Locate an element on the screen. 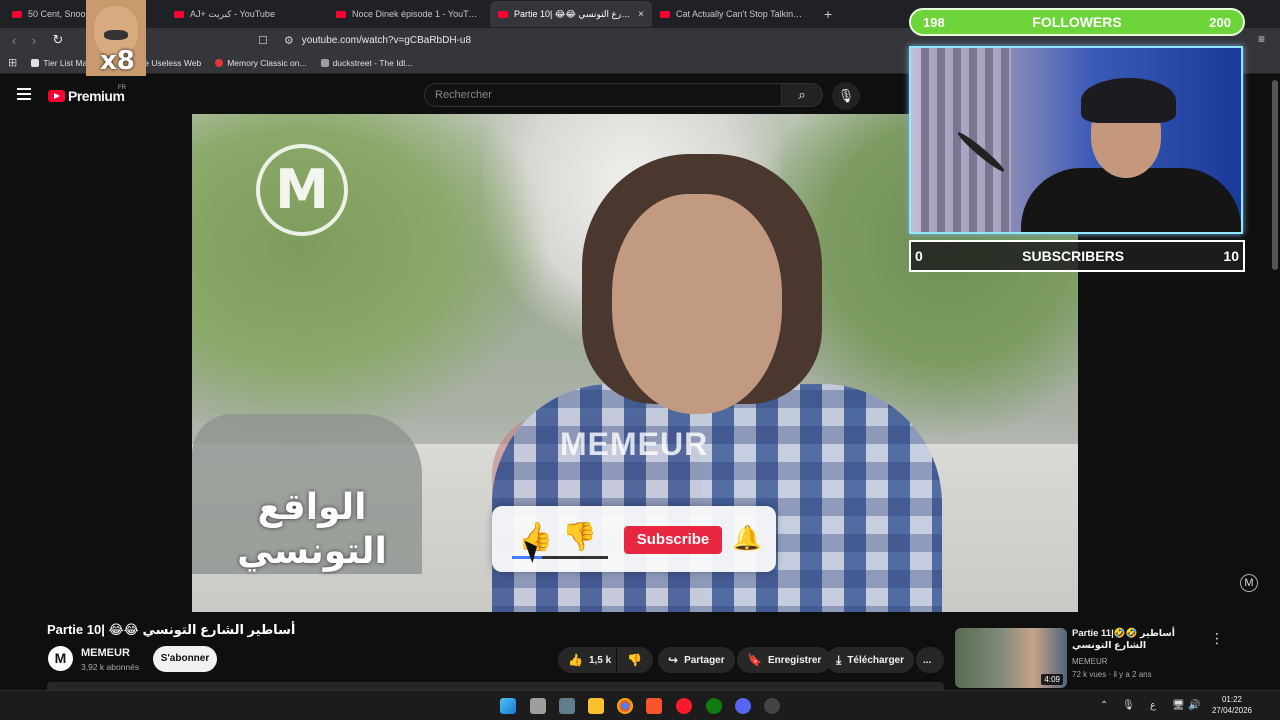  recommended-thumbnail: 4:09 is located at coordinates (1011, 658).